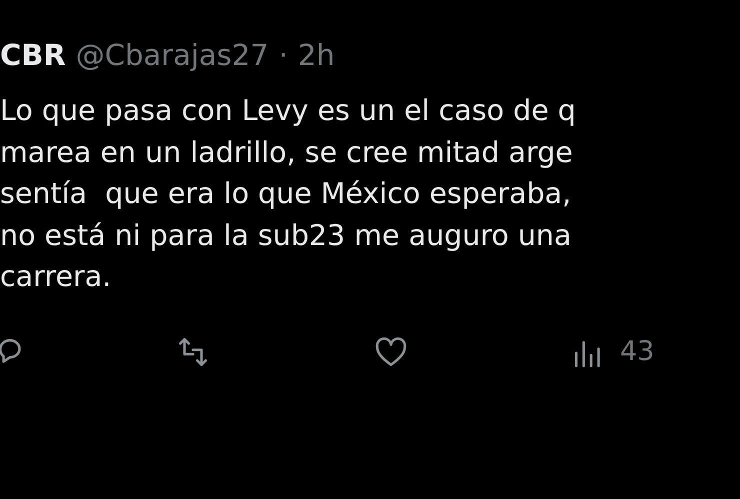 The image size is (740, 499). I want to click on post-time: 2h, so click(316, 55).